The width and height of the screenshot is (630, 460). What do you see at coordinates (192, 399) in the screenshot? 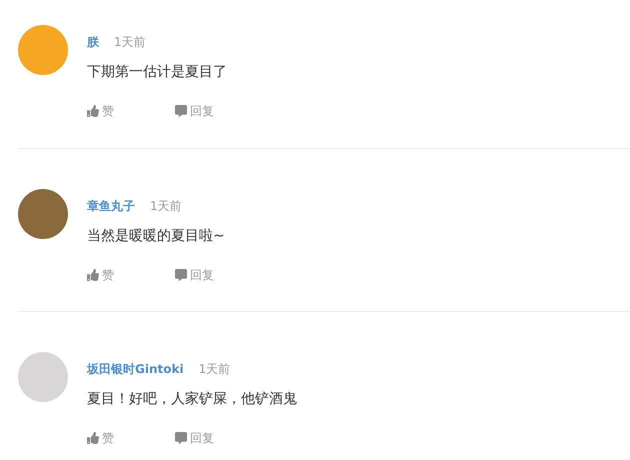
I see `comment-text: 夏目！好吧，人家铲屎，他铲酒鬼` at bounding box center [192, 399].